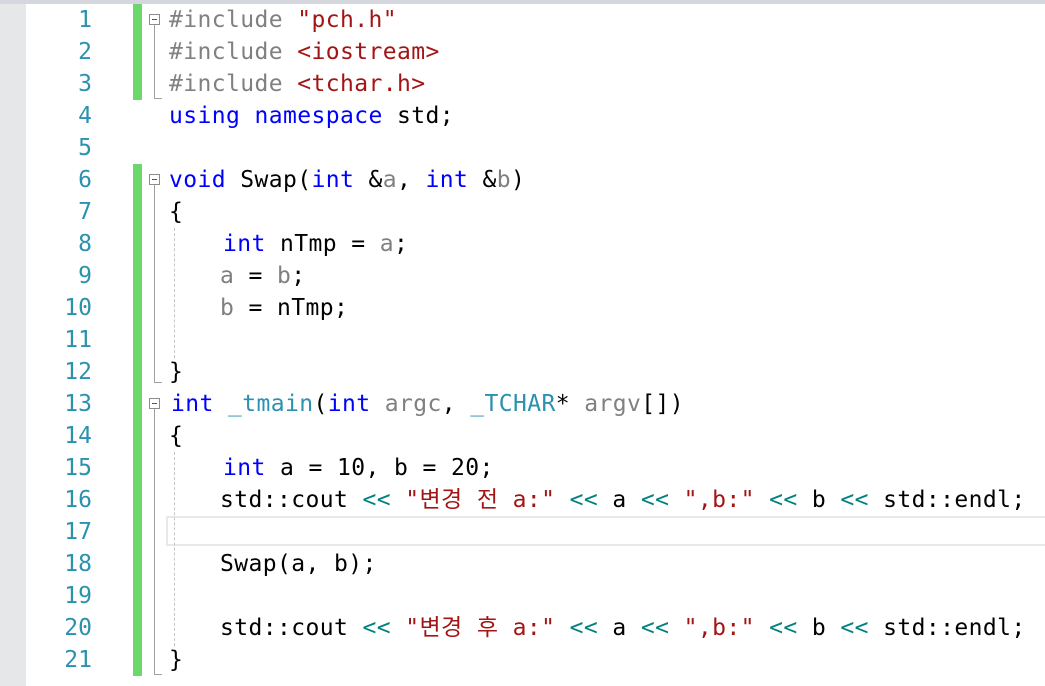 This screenshot has width=1045, height=686. What do you see at coordinates (174, 549) in the screenshot?
I see `indent-guide` at bounding box center [174, 549].